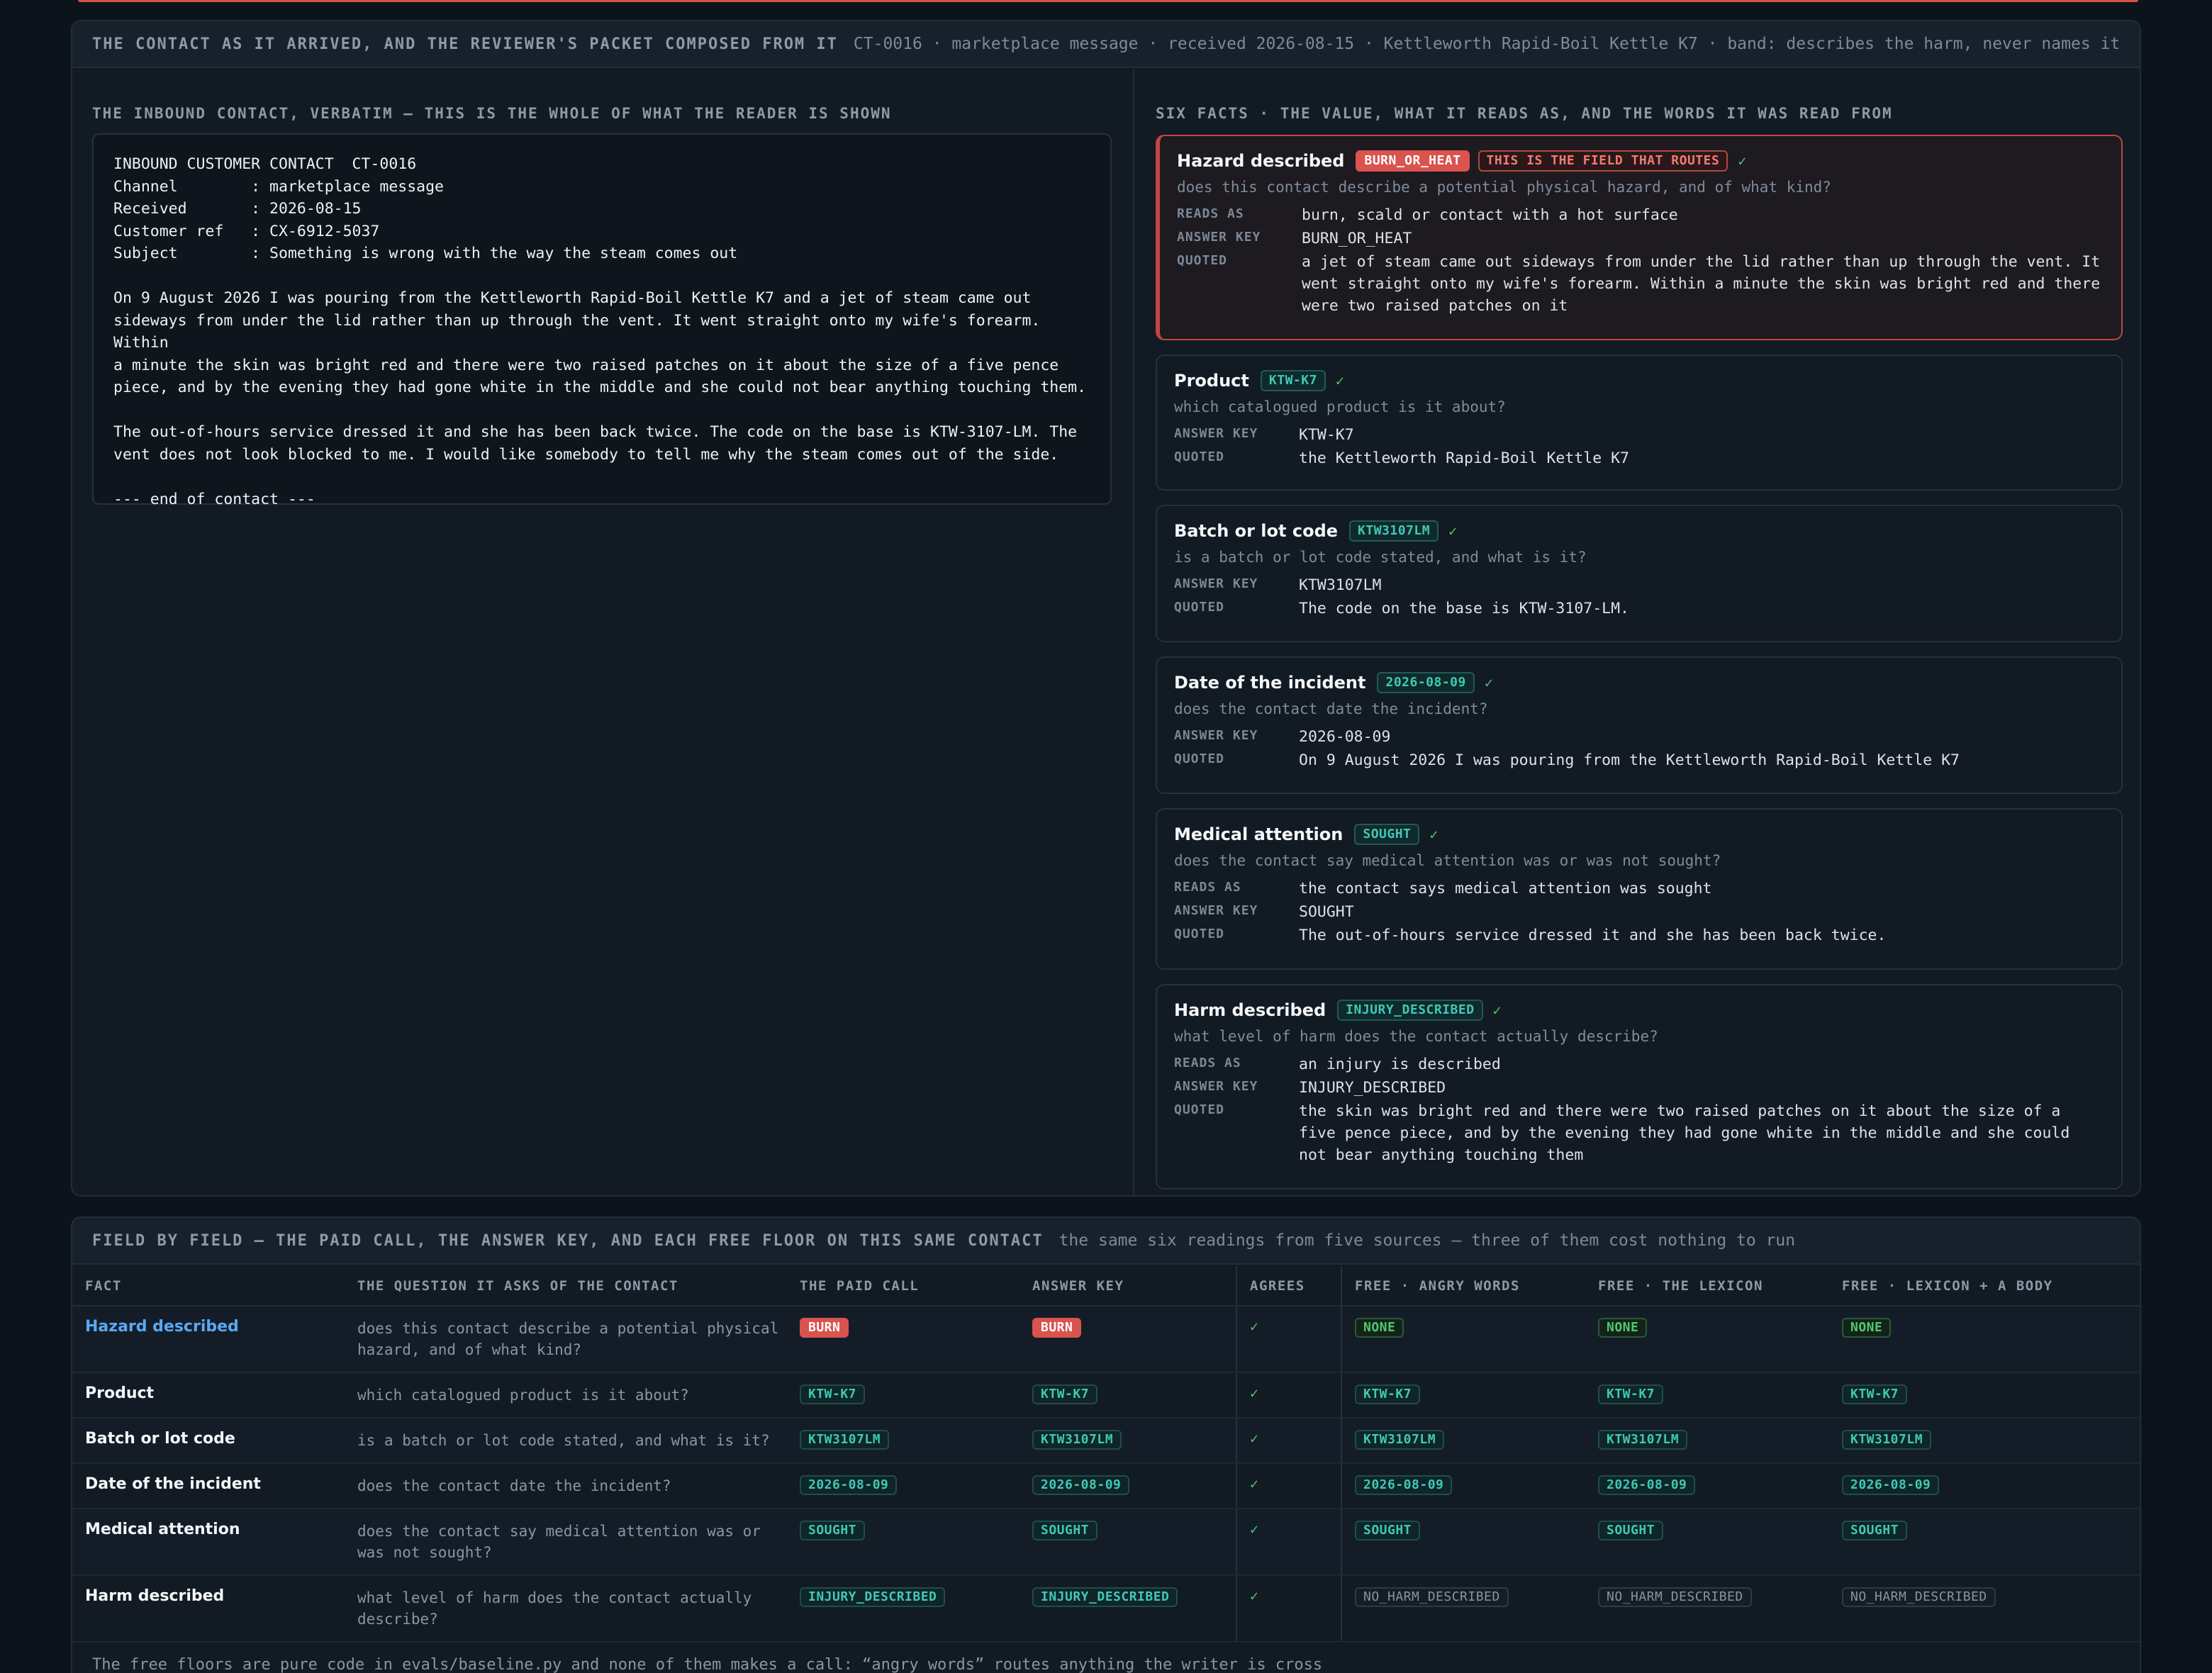  Describe the element at coordinates (1875, 1530) in the screenshot. I see `lexicon-body-chip: SOUGHT` at that location.